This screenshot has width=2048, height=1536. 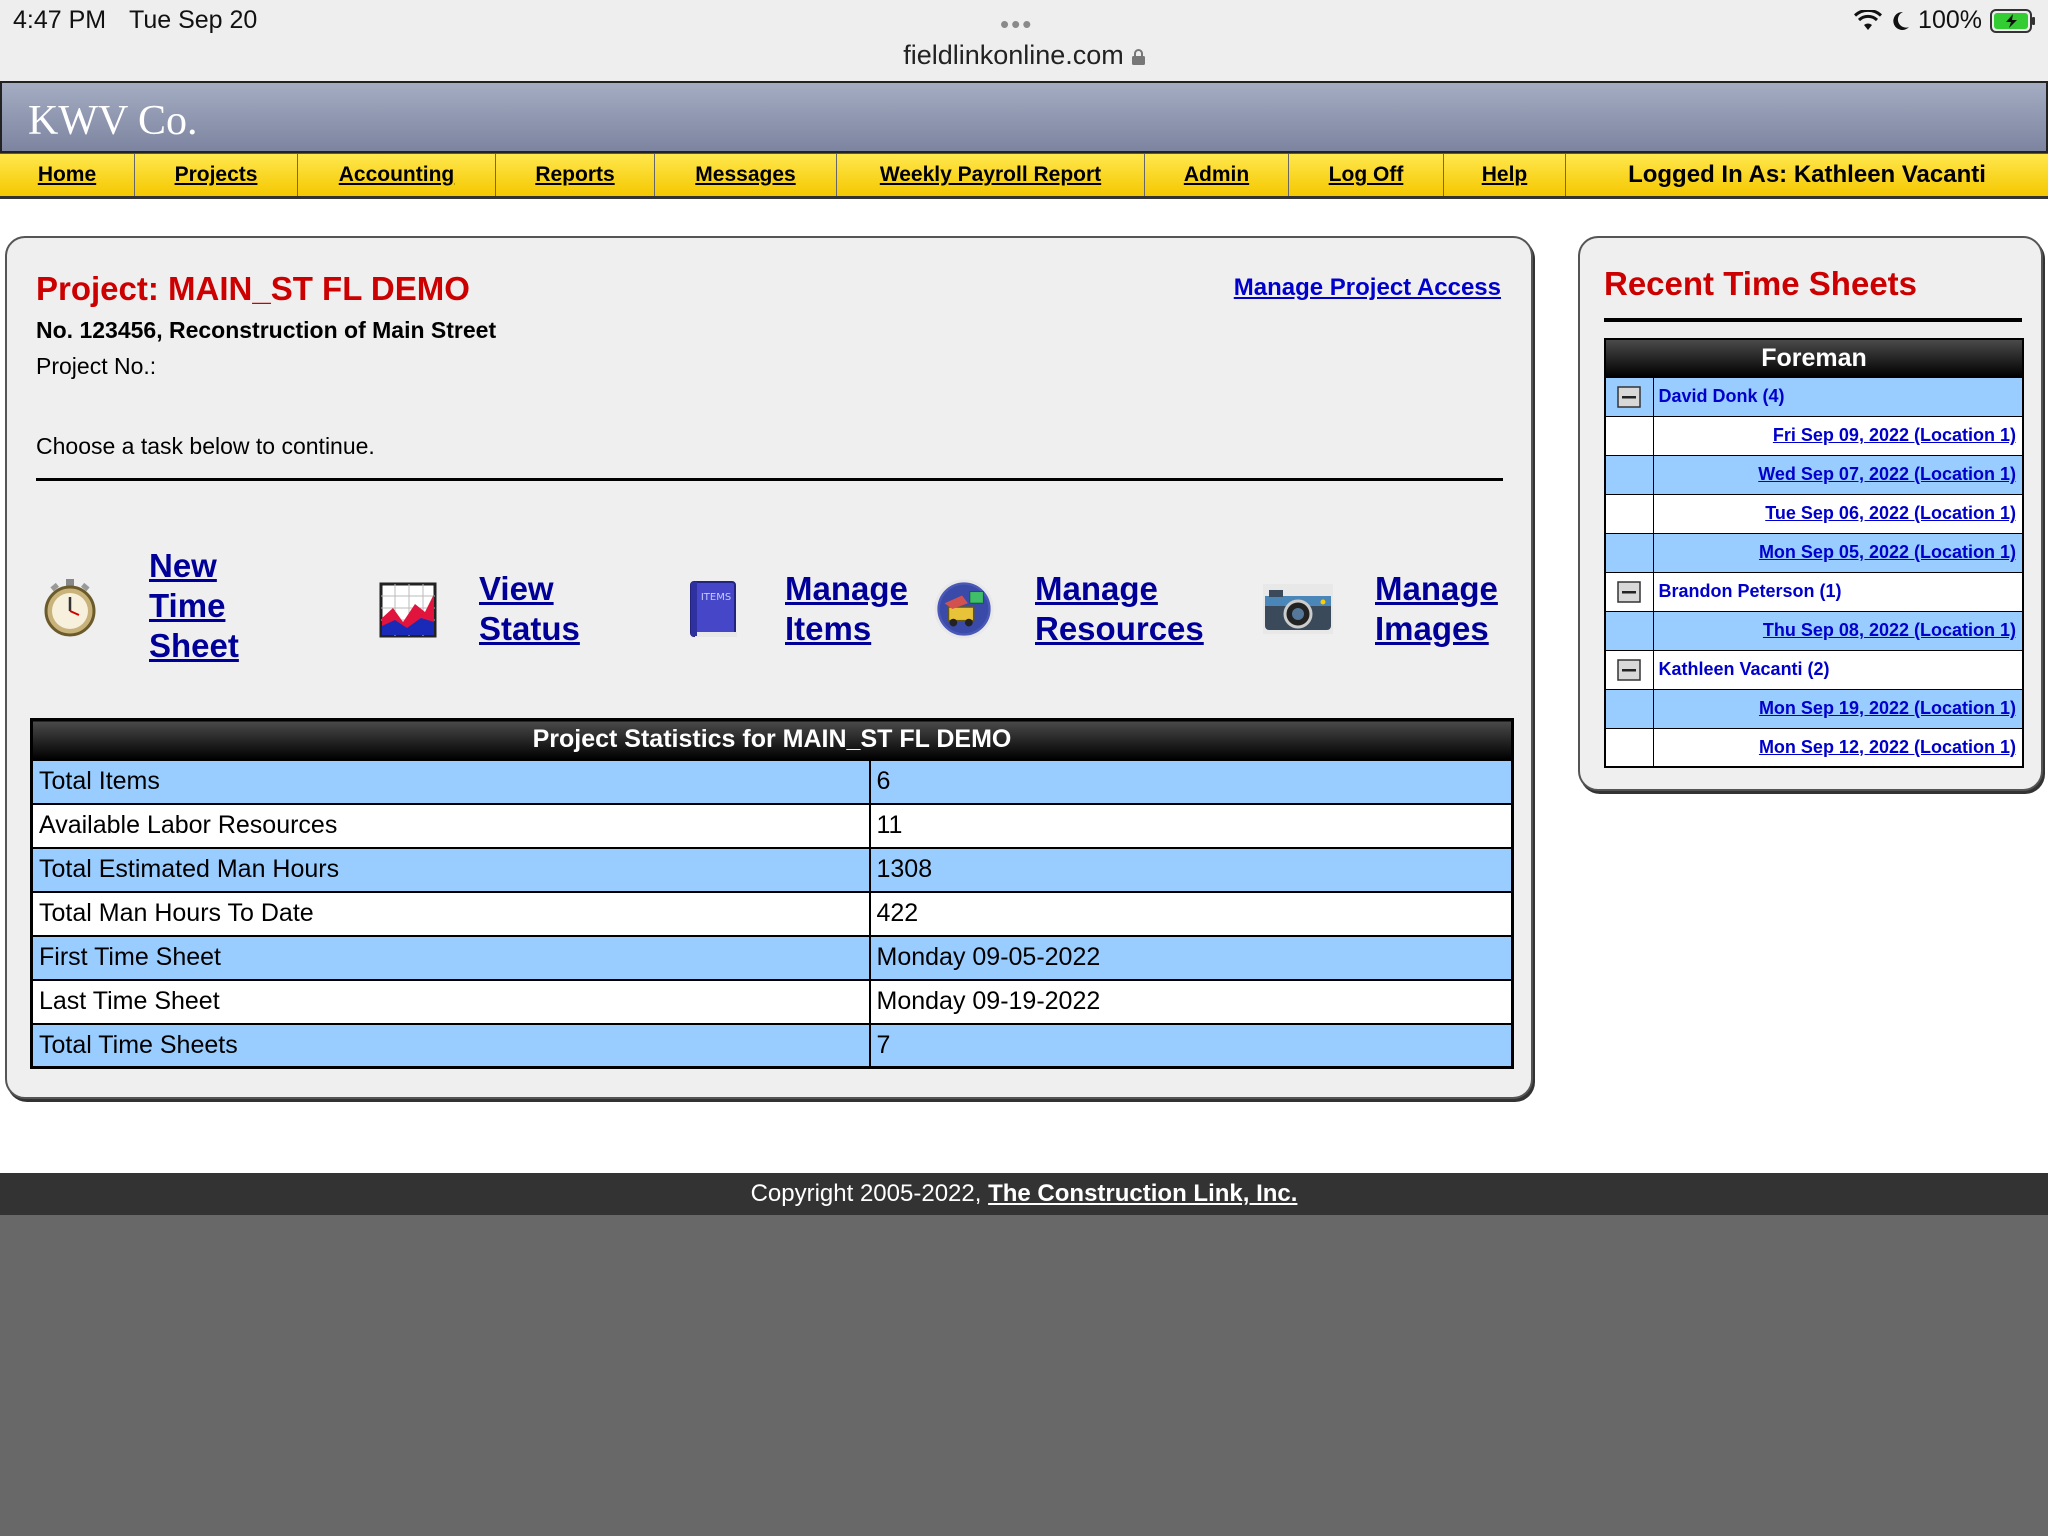 What do you see at coordinates (60, 20) in the screenshot?
I see `status-time: 4:47 PM` at bounding box center [60, 20].